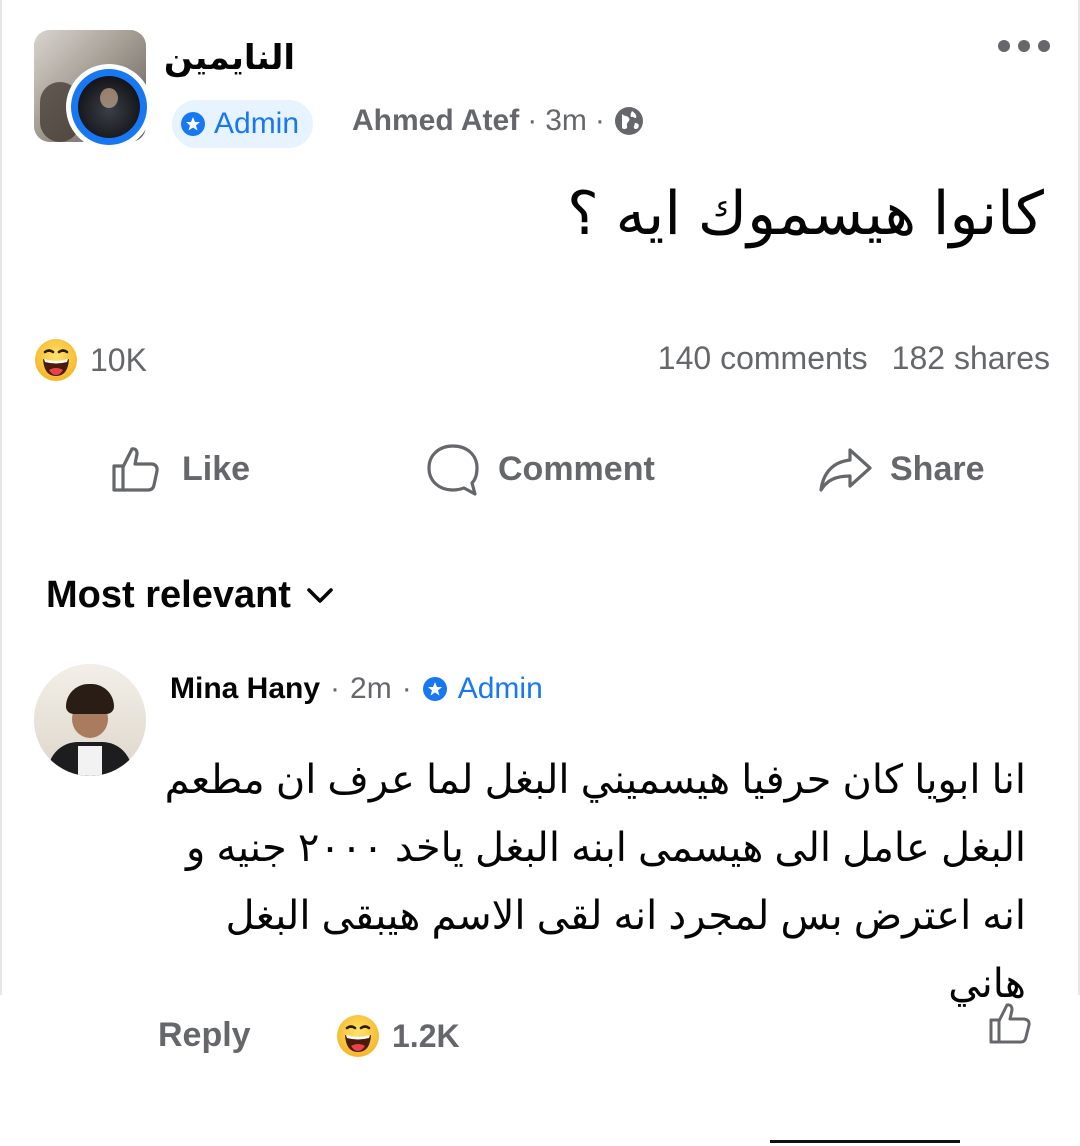 The height and width of the screenshot is (1146, 1080). I want to click on like-button: Like, so click(179, 469).